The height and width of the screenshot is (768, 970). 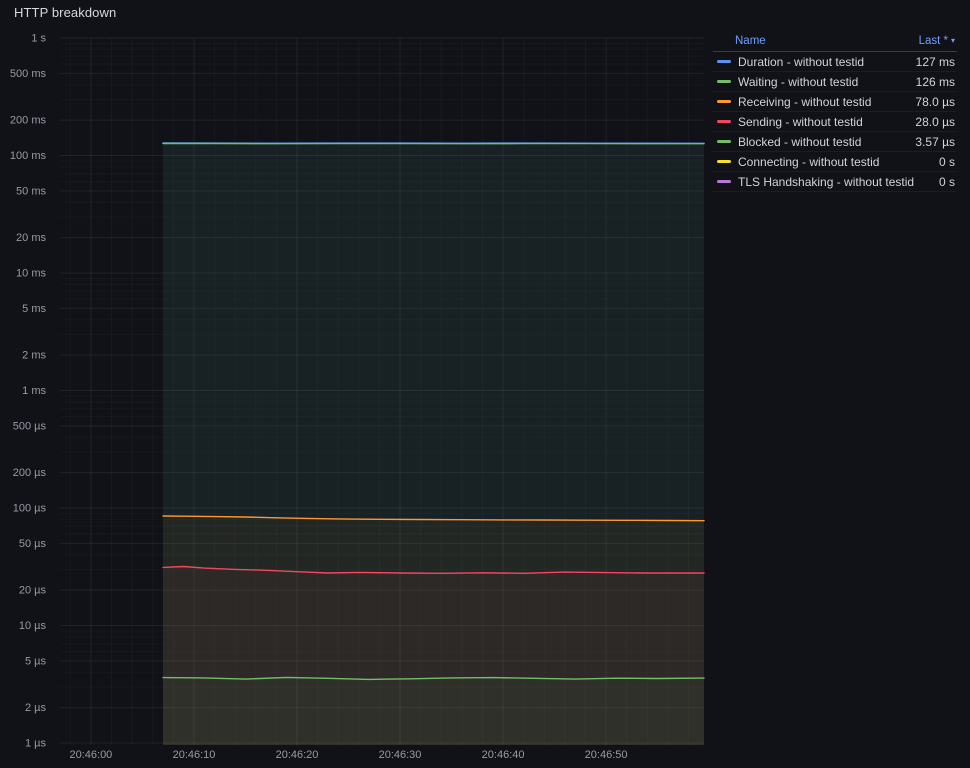 I want to click on legend-series-label: TLS Handshaking - without testid, so click(x=826, y=181).